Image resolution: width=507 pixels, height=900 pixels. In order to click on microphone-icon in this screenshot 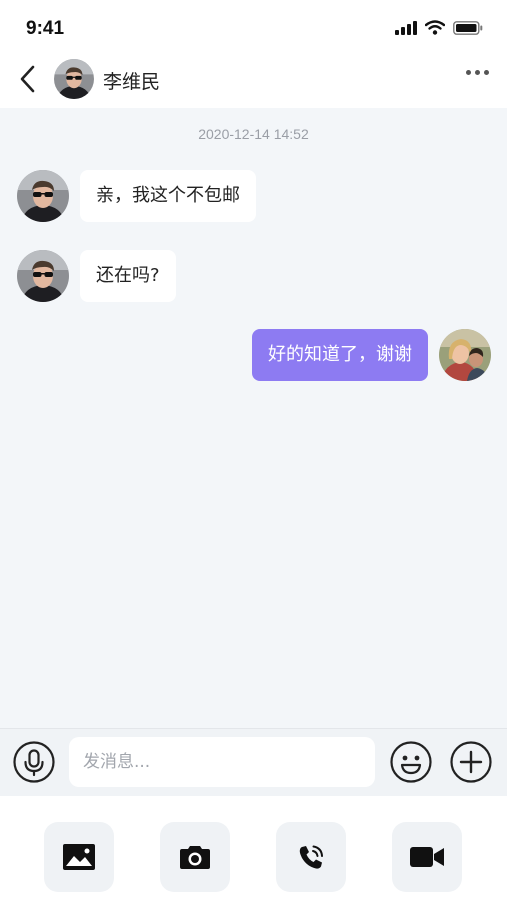, I will do `click(34, 762)`.